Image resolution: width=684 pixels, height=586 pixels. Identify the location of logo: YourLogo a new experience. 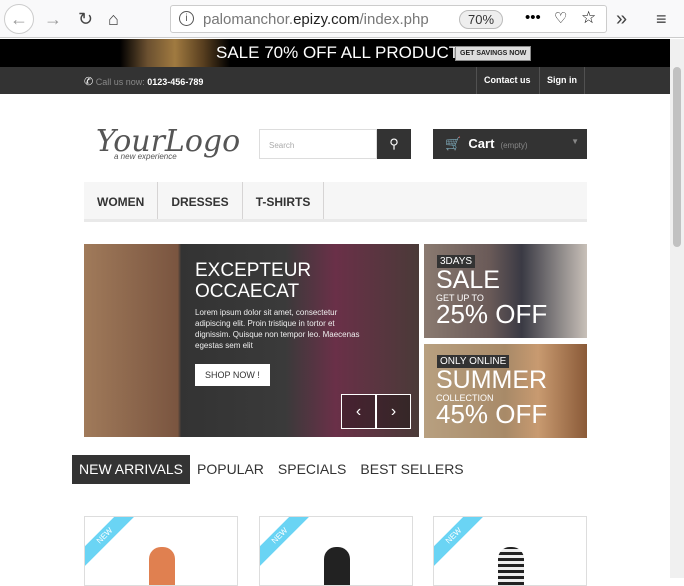
(168, 142).